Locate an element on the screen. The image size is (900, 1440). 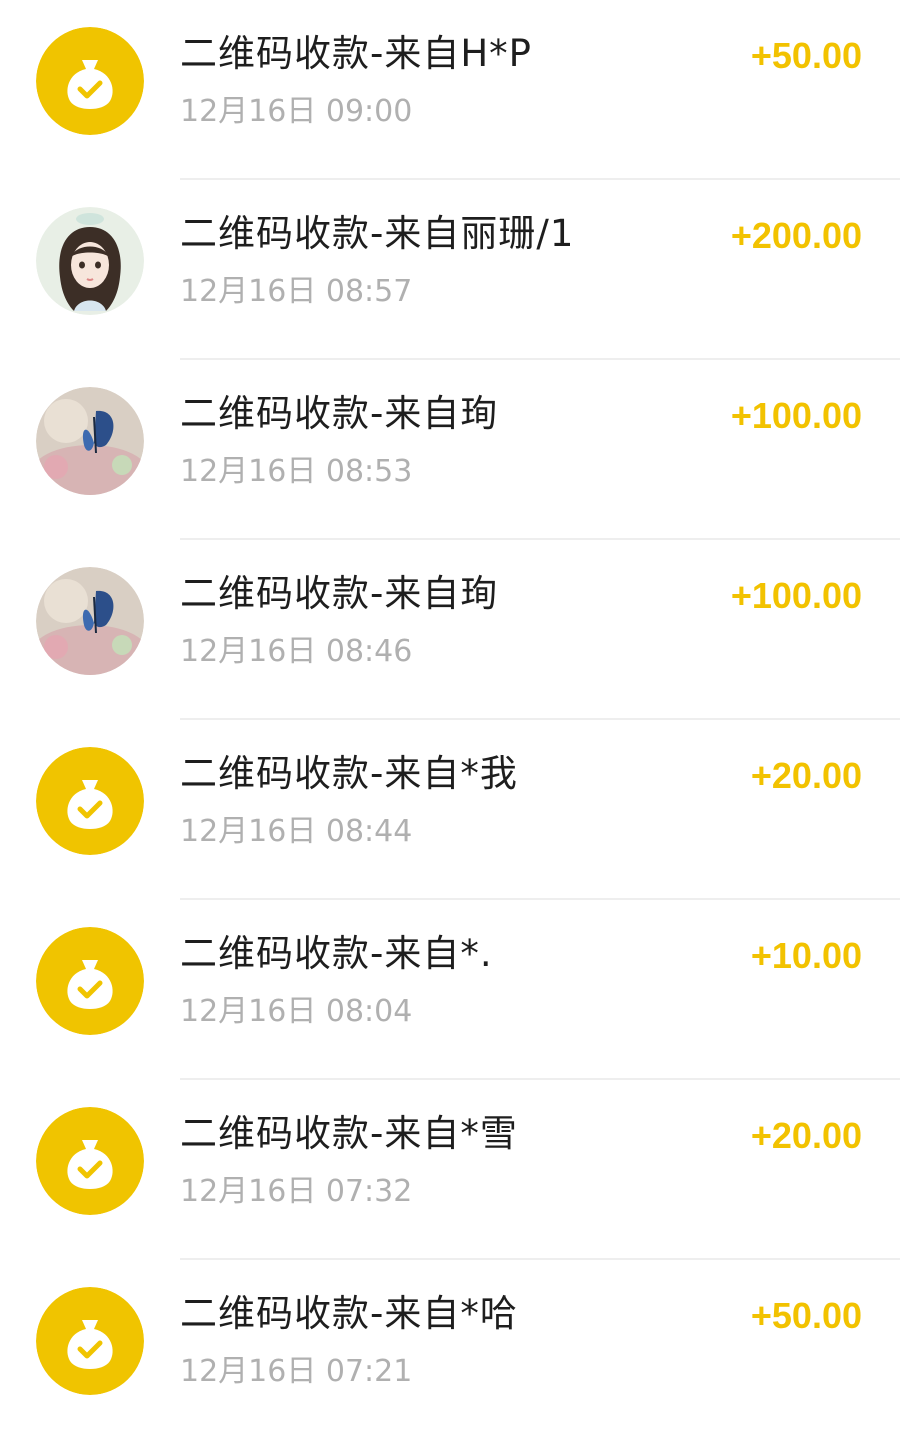
transaction-row: 二维码收款-来自*哈 12月16日 07:21 +50.00 is located at coordinates (450, 1350).